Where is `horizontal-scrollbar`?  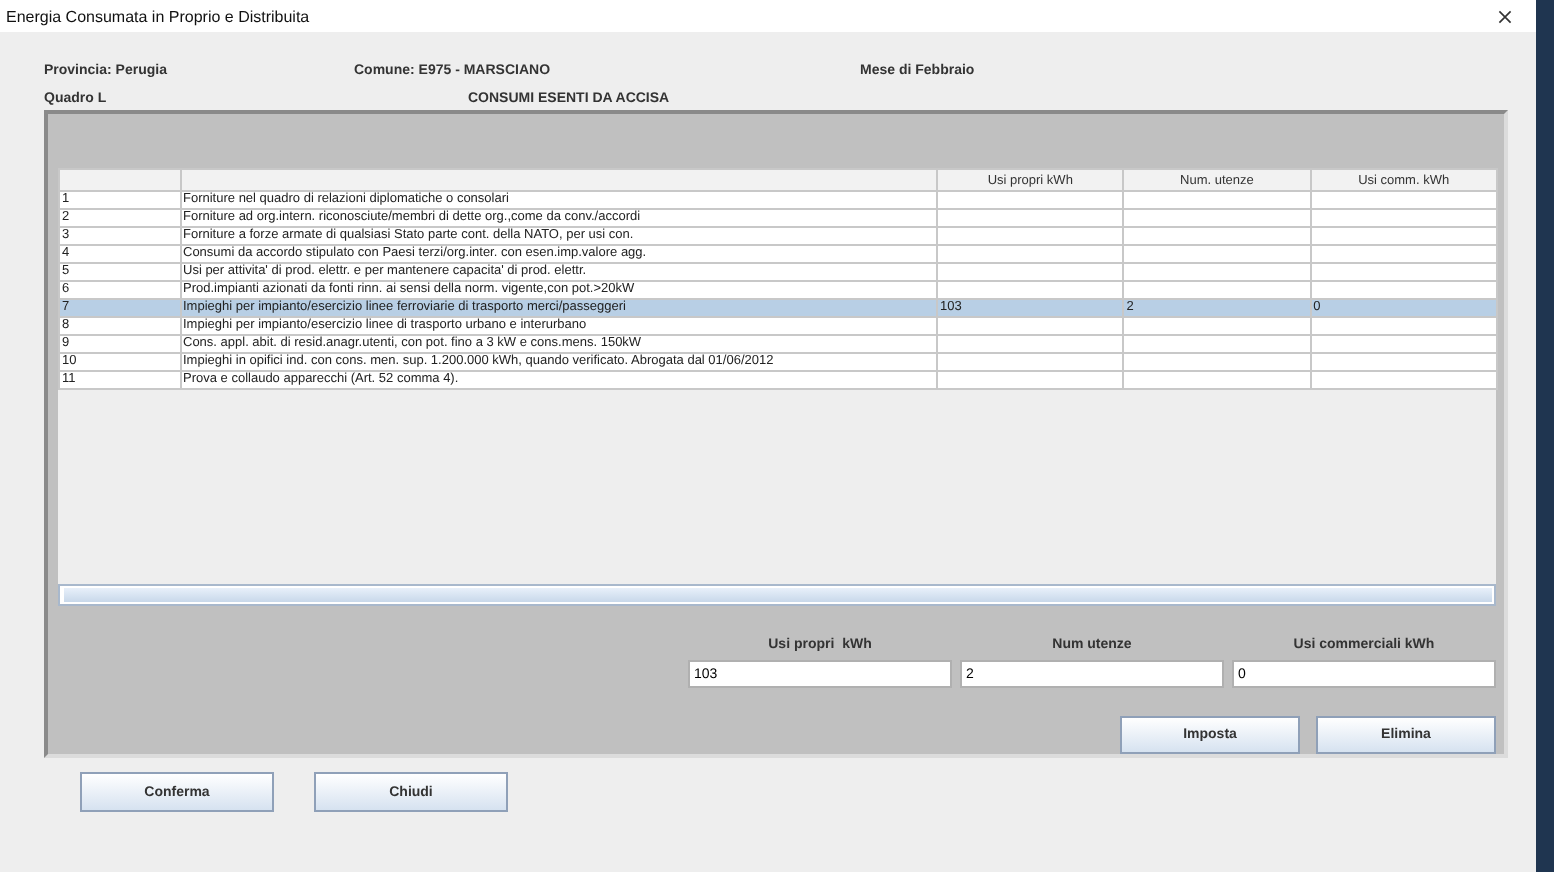 horizontal-scrollbar is located at coordinates (777, 595).